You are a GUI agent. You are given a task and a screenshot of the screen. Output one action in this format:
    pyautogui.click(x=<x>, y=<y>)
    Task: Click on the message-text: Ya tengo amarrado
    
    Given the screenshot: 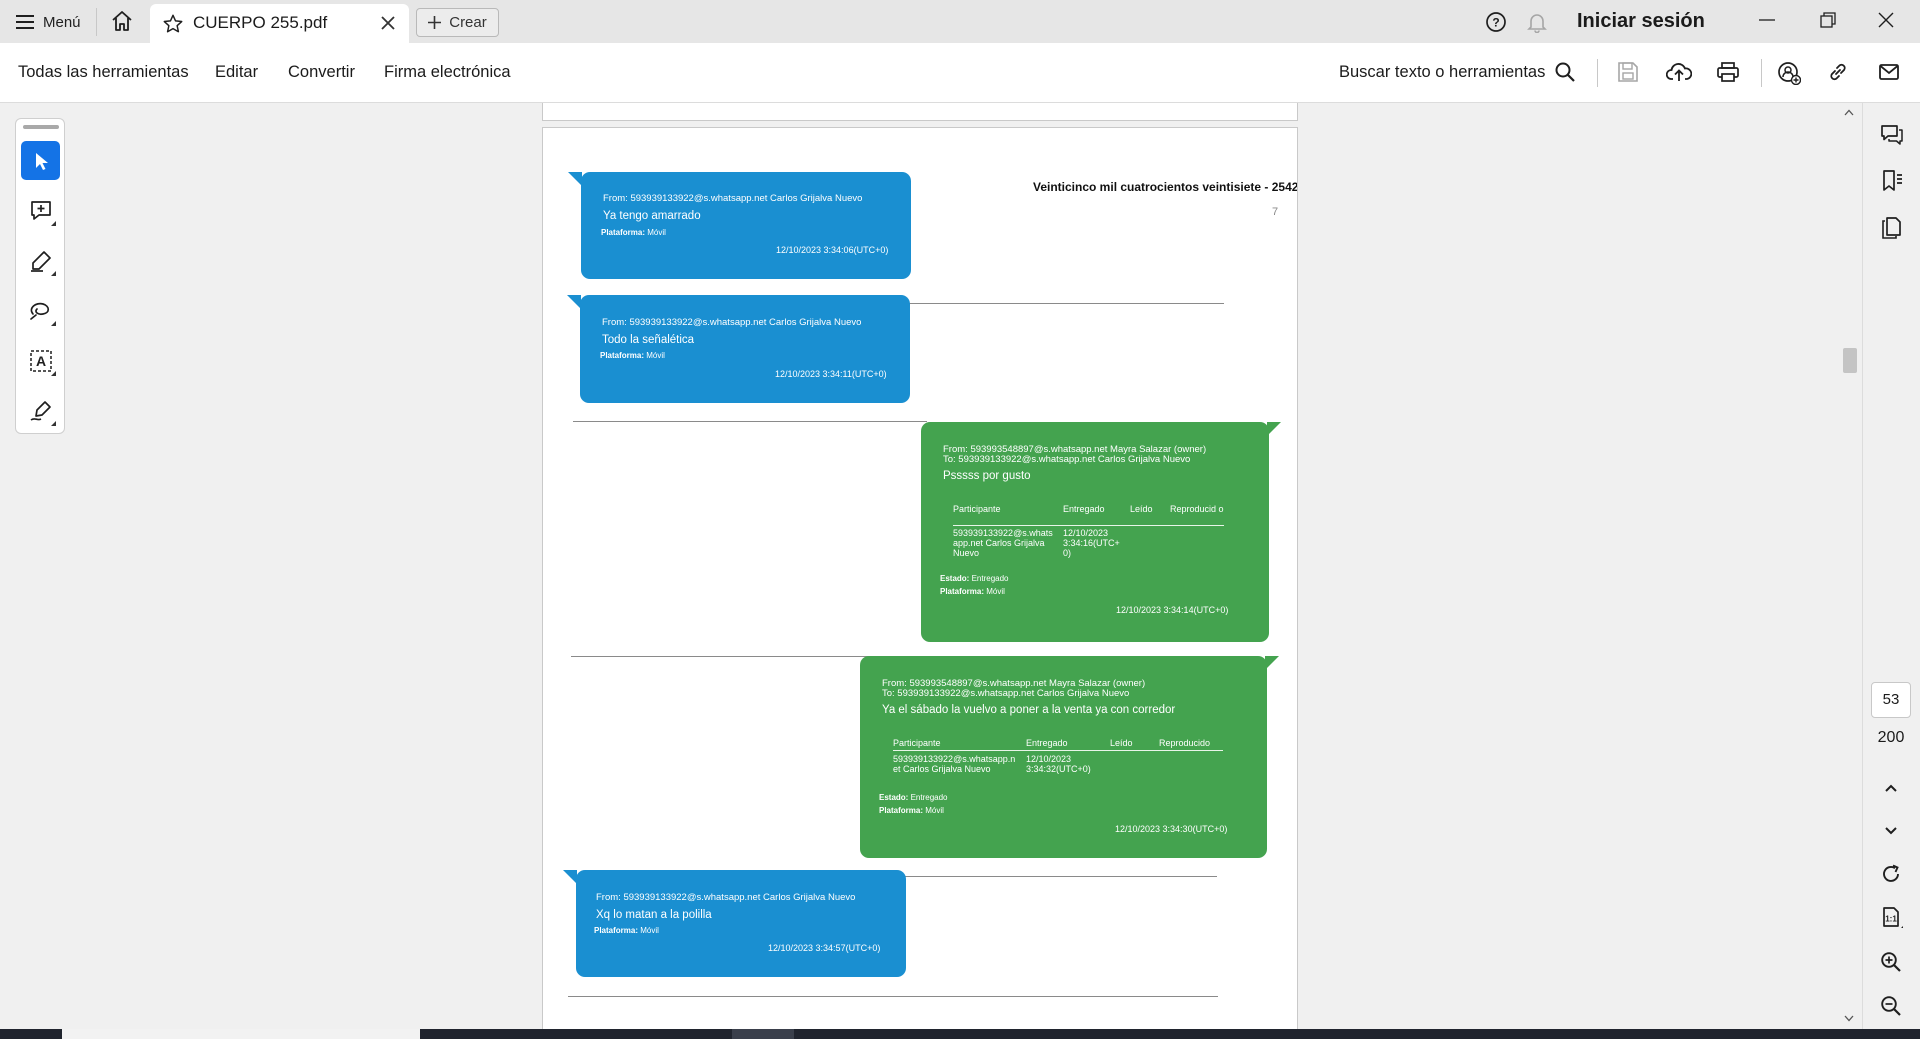 What is the action you would take?
    pyautogui.click(x=652, y=216)
    